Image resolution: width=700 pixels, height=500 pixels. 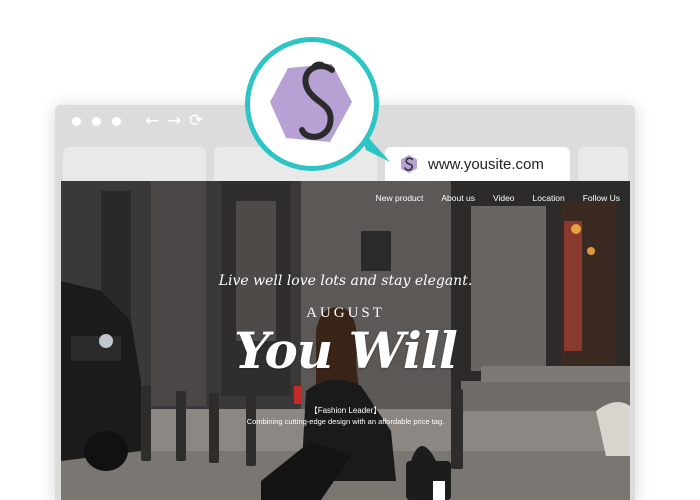 I want to click on back-arrow-icon: ←, so click(x=152, y=121).